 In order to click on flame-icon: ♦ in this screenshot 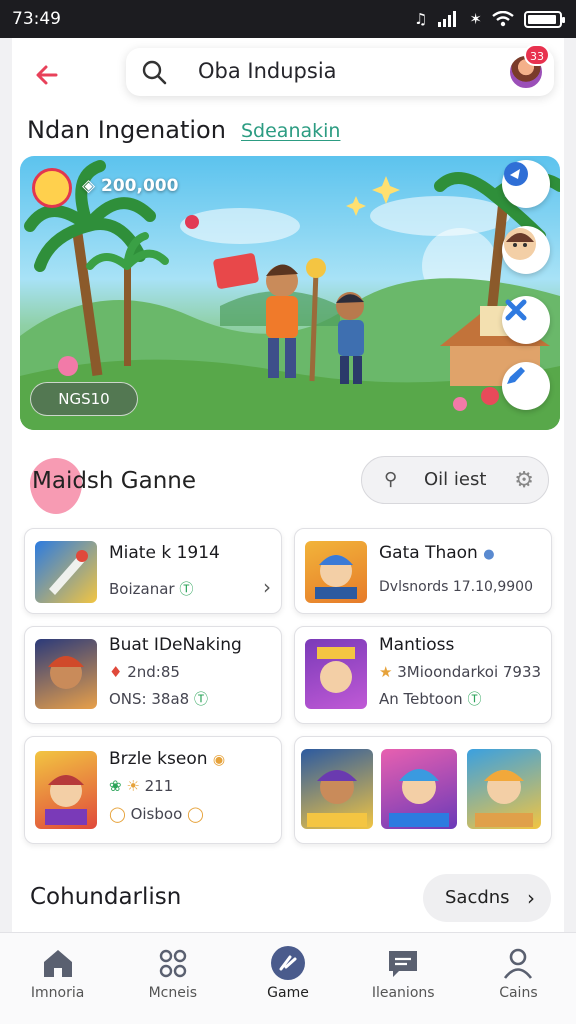, I will do `click(116, 672)`.